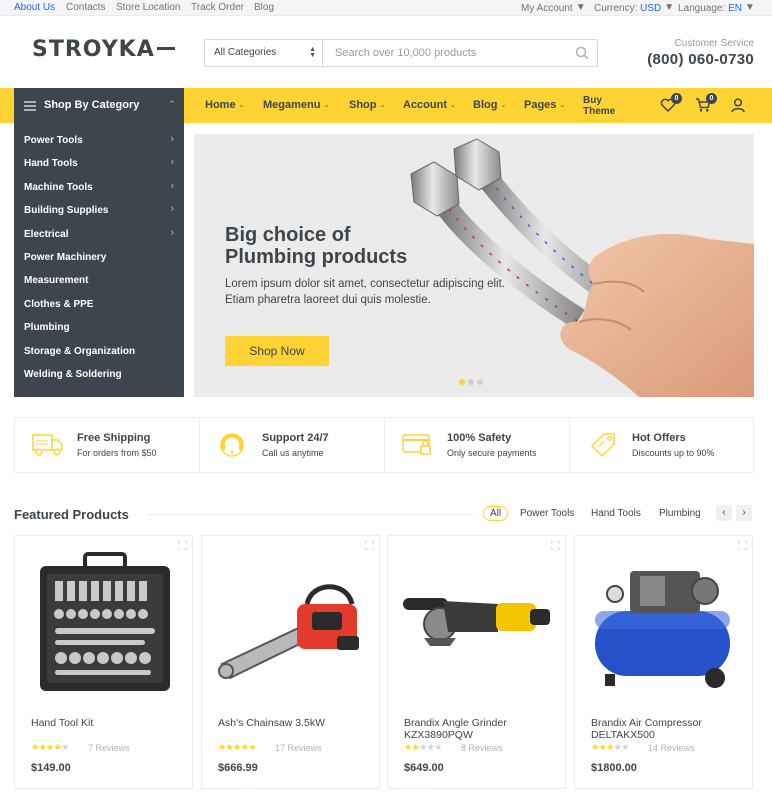 This screenshot has width=772, height=796. I want to click on feature-title: 100% Safety, so click(479, 438).